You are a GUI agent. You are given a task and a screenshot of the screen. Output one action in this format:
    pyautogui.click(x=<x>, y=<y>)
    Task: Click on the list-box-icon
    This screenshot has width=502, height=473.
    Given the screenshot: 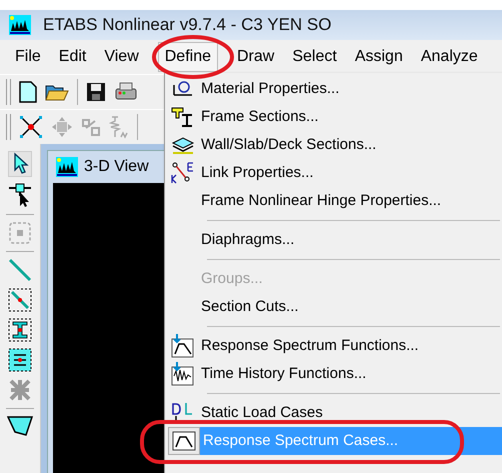 What is the action you would take?
    pyautogui.click(x=20, y=360)
    